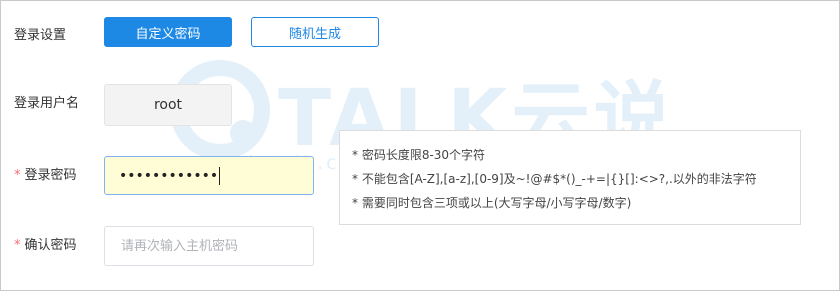  What do you see at coordinates (419, 155) in the screenshot?
I see `password-rule: * 密码长度限8-30个字符` at bounding box center [419, 155].